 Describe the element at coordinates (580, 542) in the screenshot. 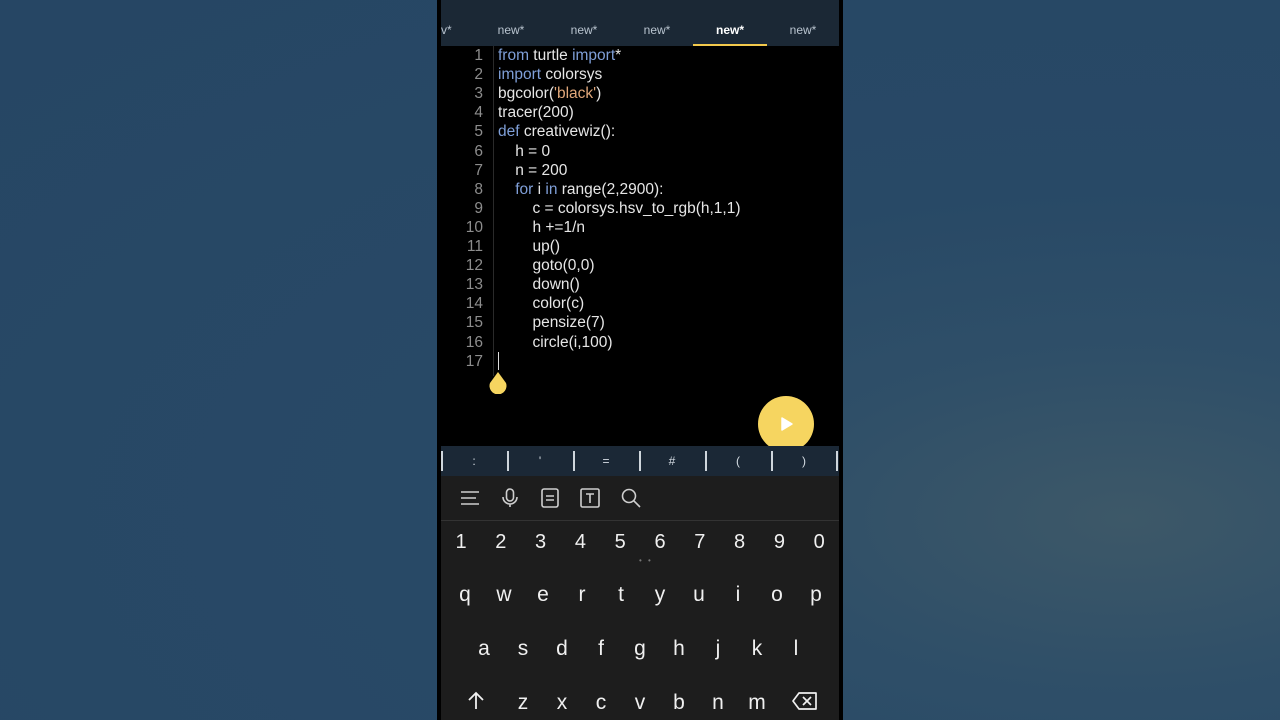

I see `key-4: 4` at that location.